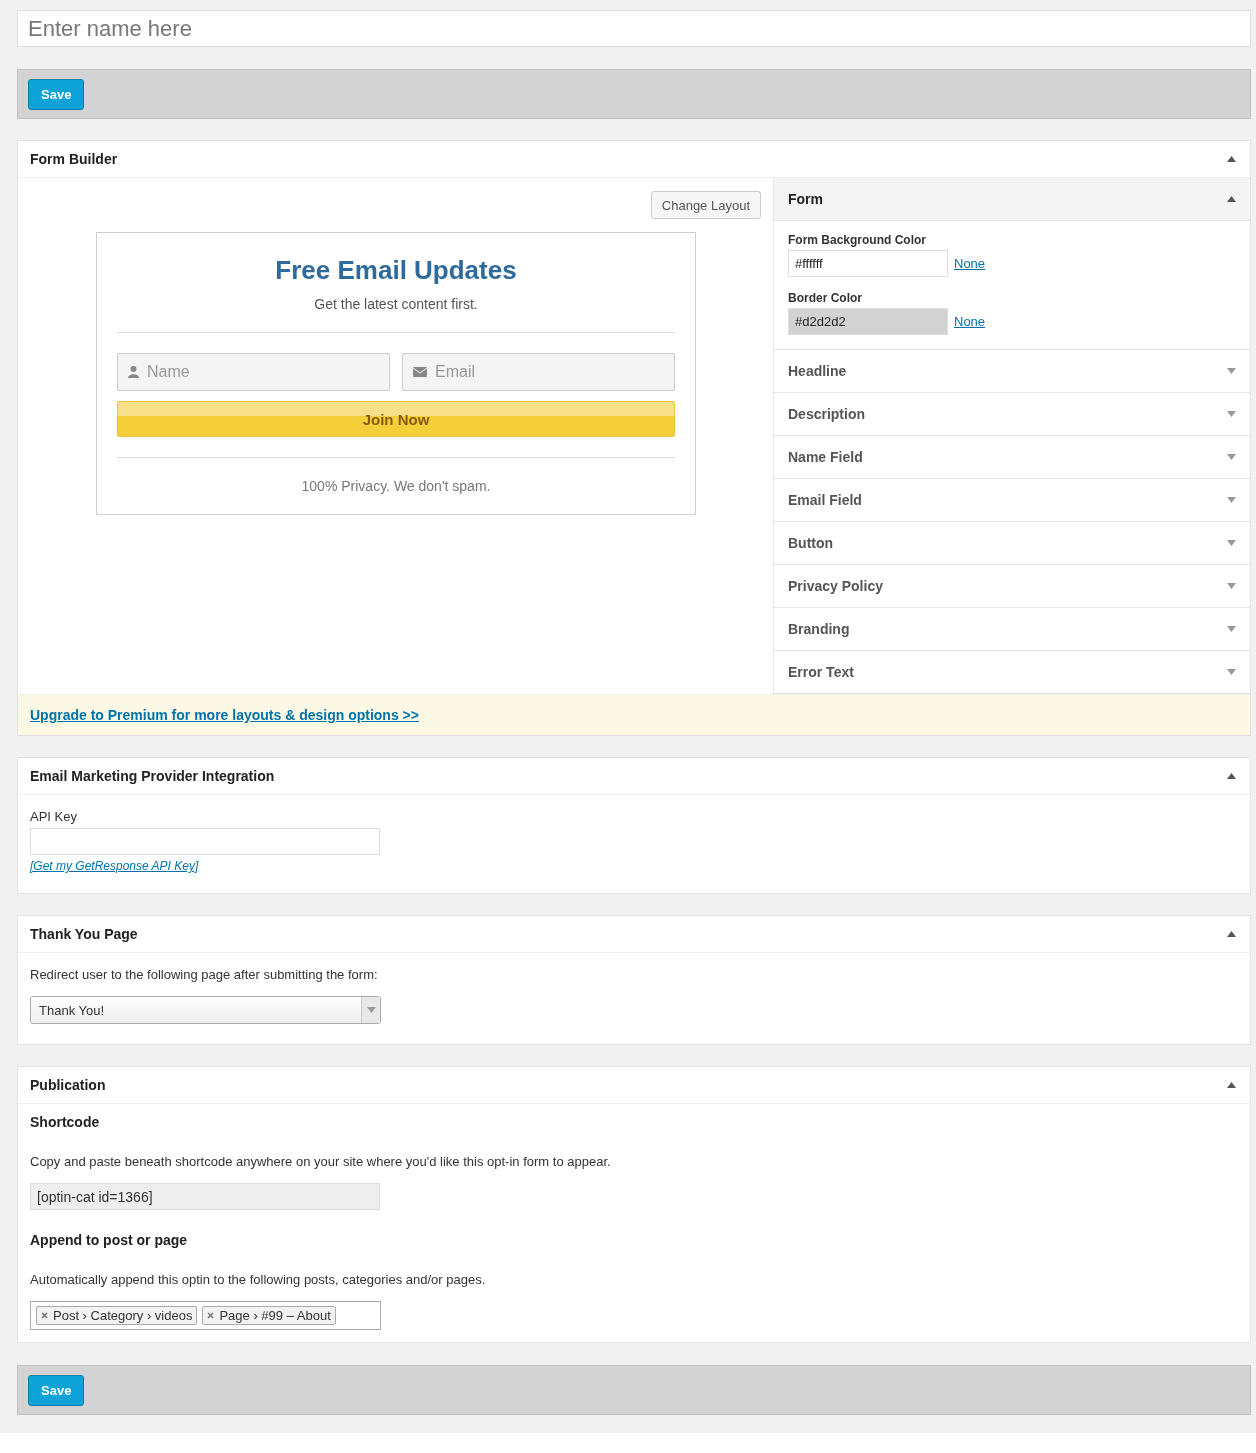 The height and width of the screenshot is (1453, 1256). I want to click on tag-chip: Post › Category › videos, so click(117, 1315).